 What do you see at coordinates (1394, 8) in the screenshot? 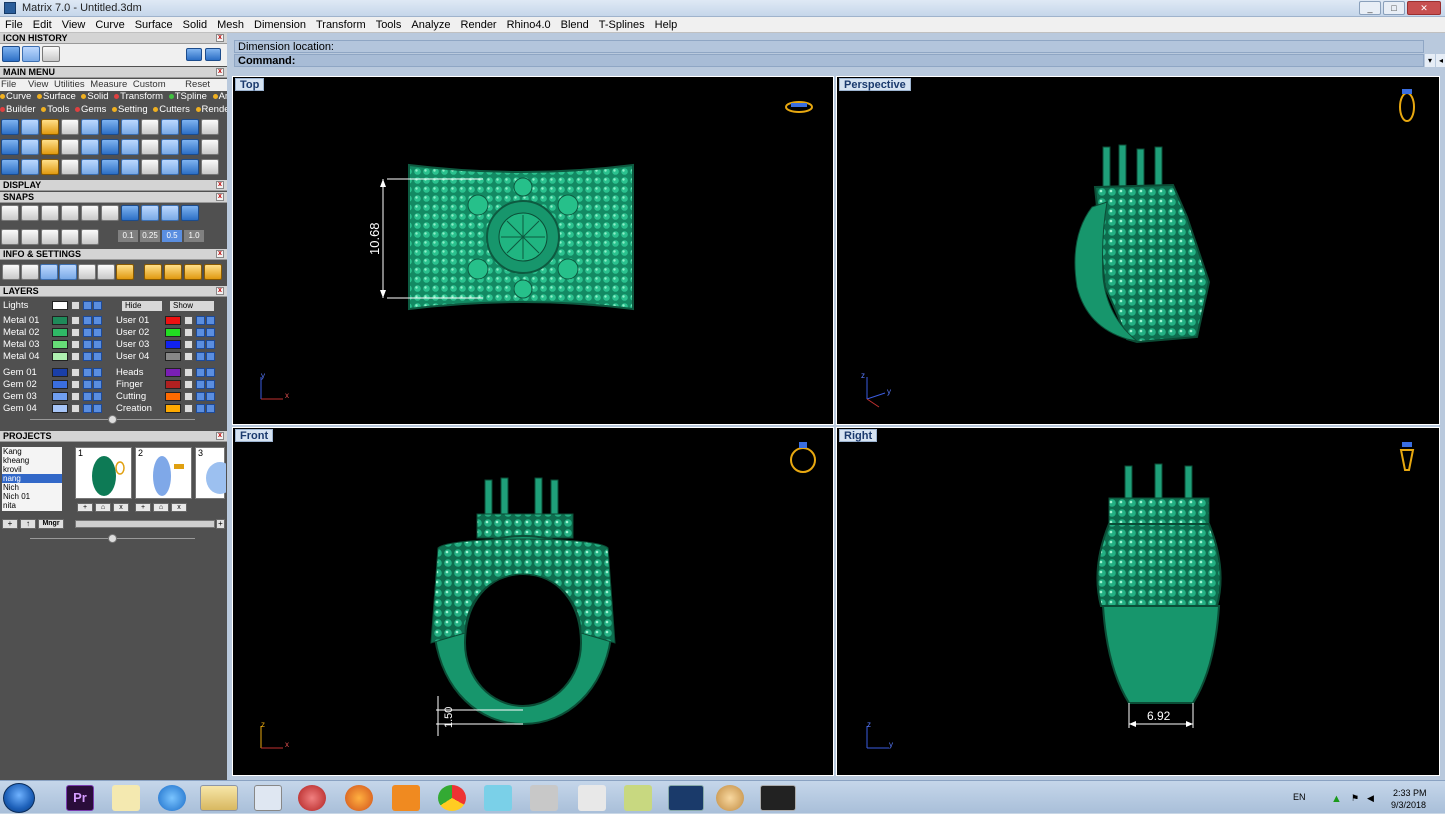
I see `maximize-button: □` at bounding box center [1394, 8].